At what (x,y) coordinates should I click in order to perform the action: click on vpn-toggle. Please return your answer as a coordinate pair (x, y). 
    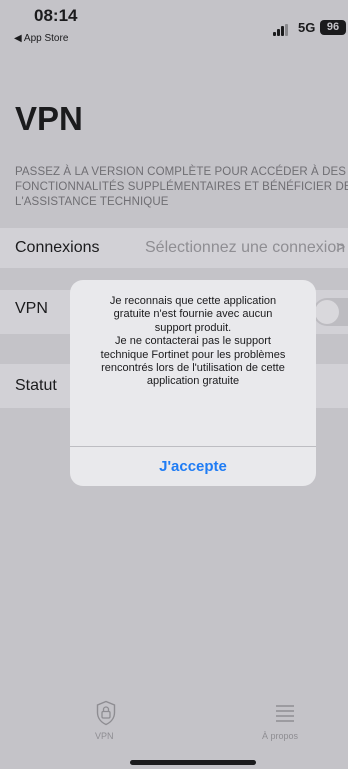
    Looking at the image, I should click on (330, 312).